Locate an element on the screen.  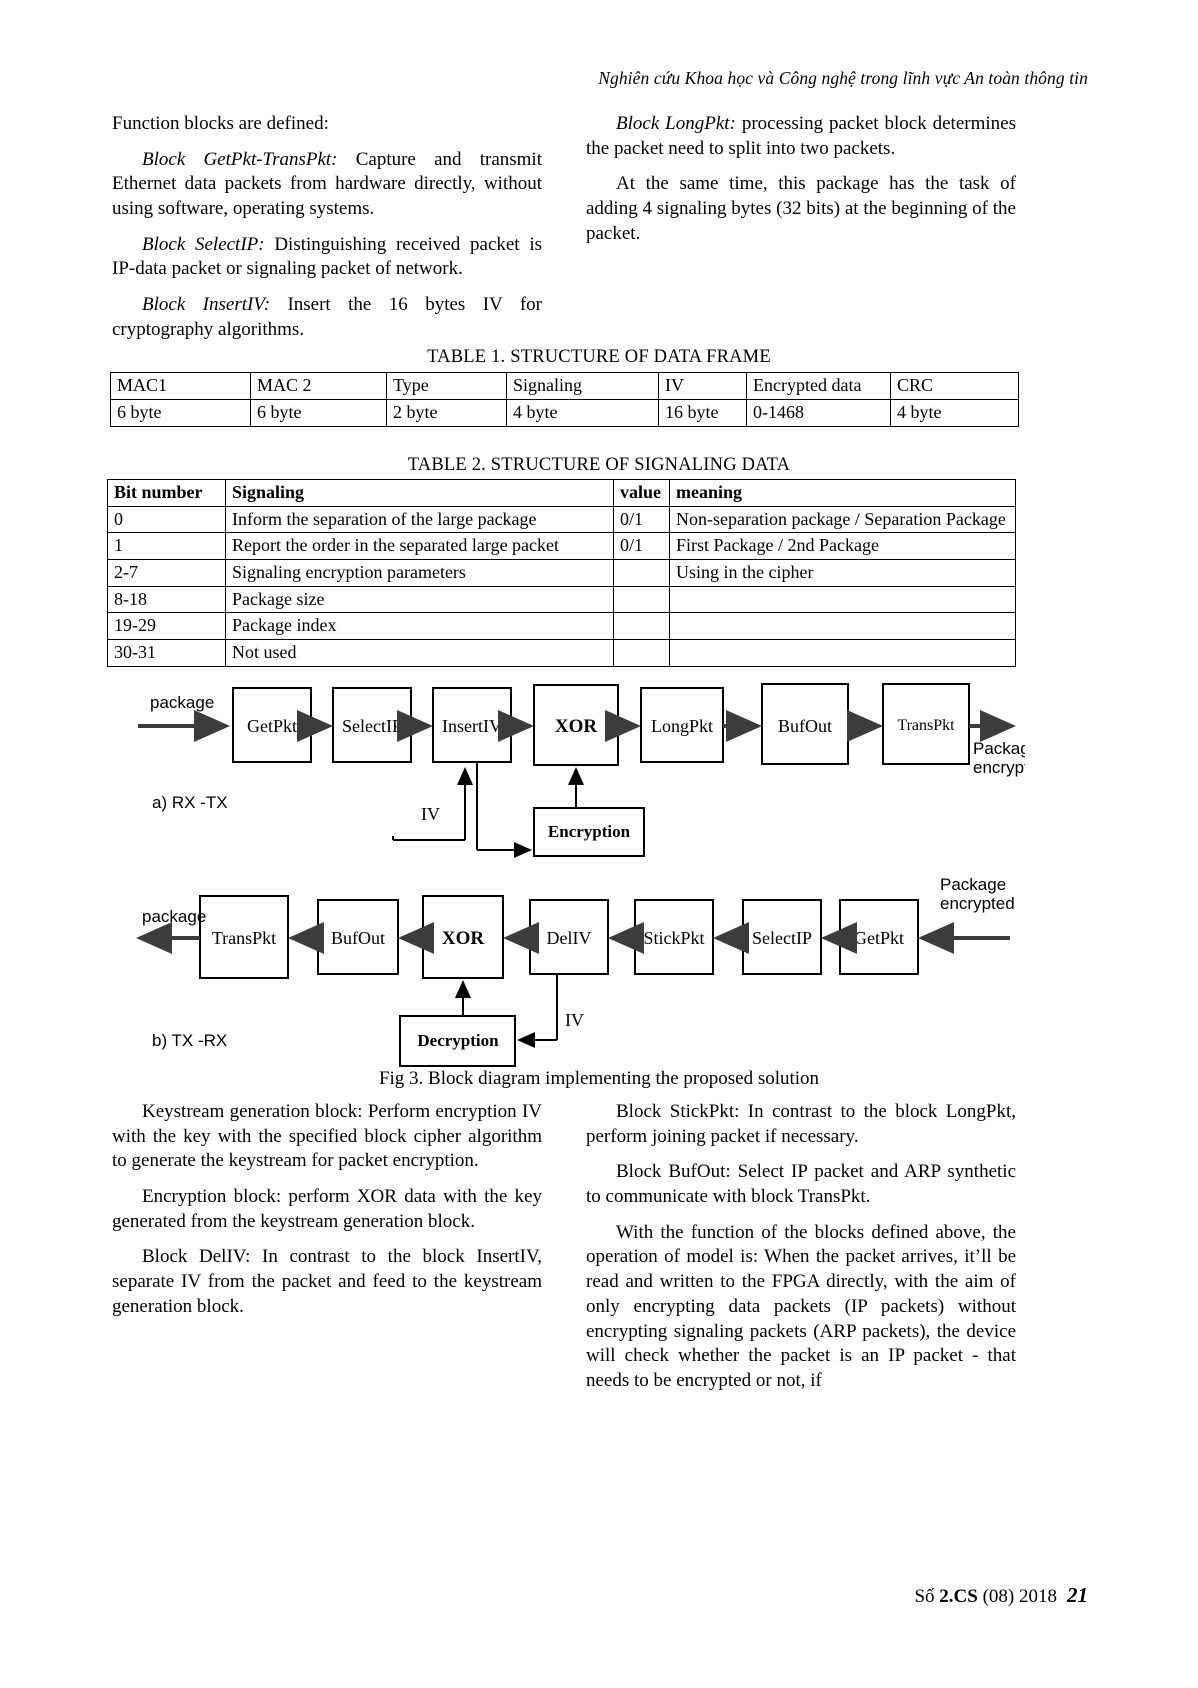
table-header-cell: Bit number is located at coordinates (166, 493).